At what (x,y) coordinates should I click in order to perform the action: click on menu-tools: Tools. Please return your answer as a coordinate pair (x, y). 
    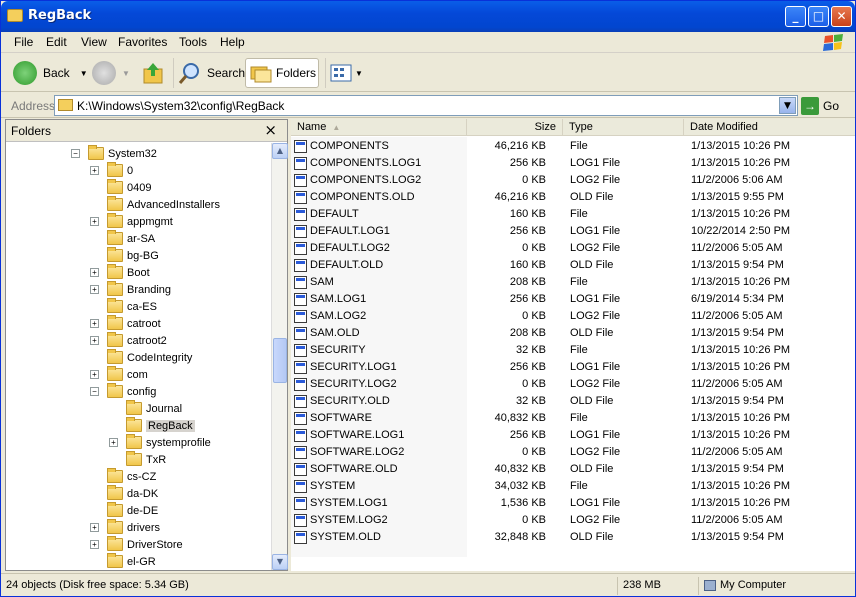
    Looking at the image, I should click on (193, 42).